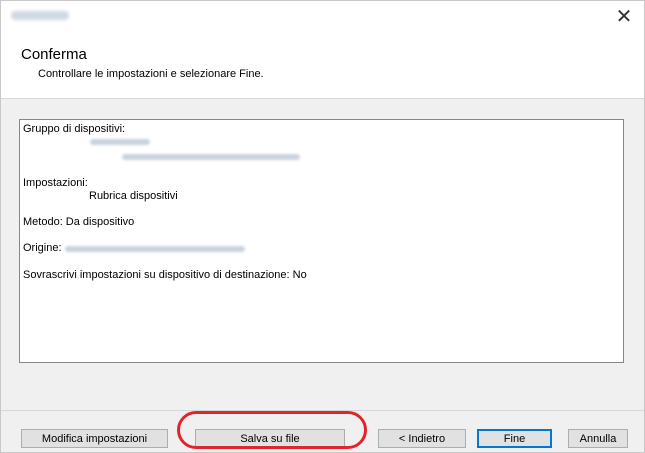 The image size is (645, 453). I want to click on settings-label: Impostazioni:, so click(55, 183).